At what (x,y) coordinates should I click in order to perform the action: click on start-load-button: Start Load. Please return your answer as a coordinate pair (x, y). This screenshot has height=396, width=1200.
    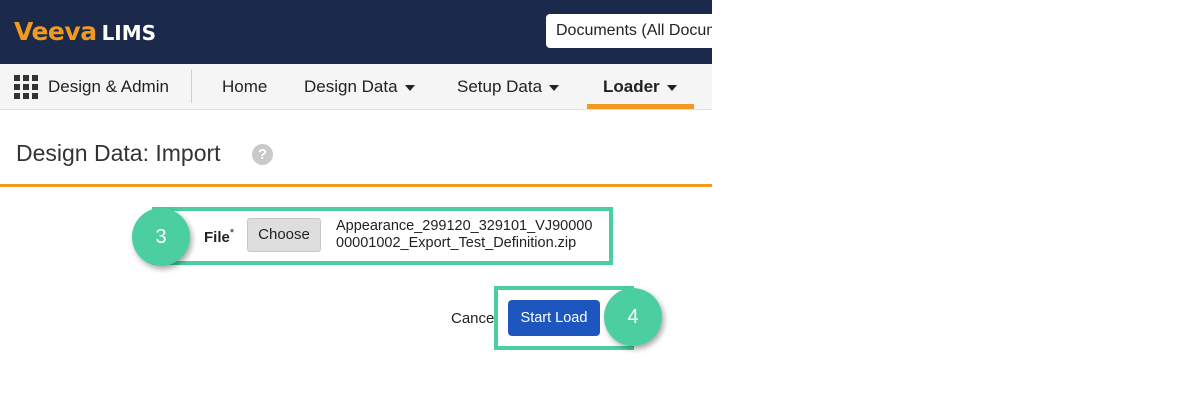
    Looking at the image, I should click on (554, 318).